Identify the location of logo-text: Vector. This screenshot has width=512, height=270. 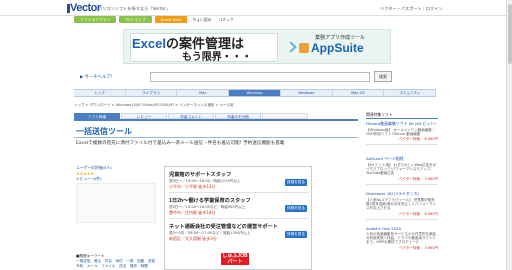
(85, 8).